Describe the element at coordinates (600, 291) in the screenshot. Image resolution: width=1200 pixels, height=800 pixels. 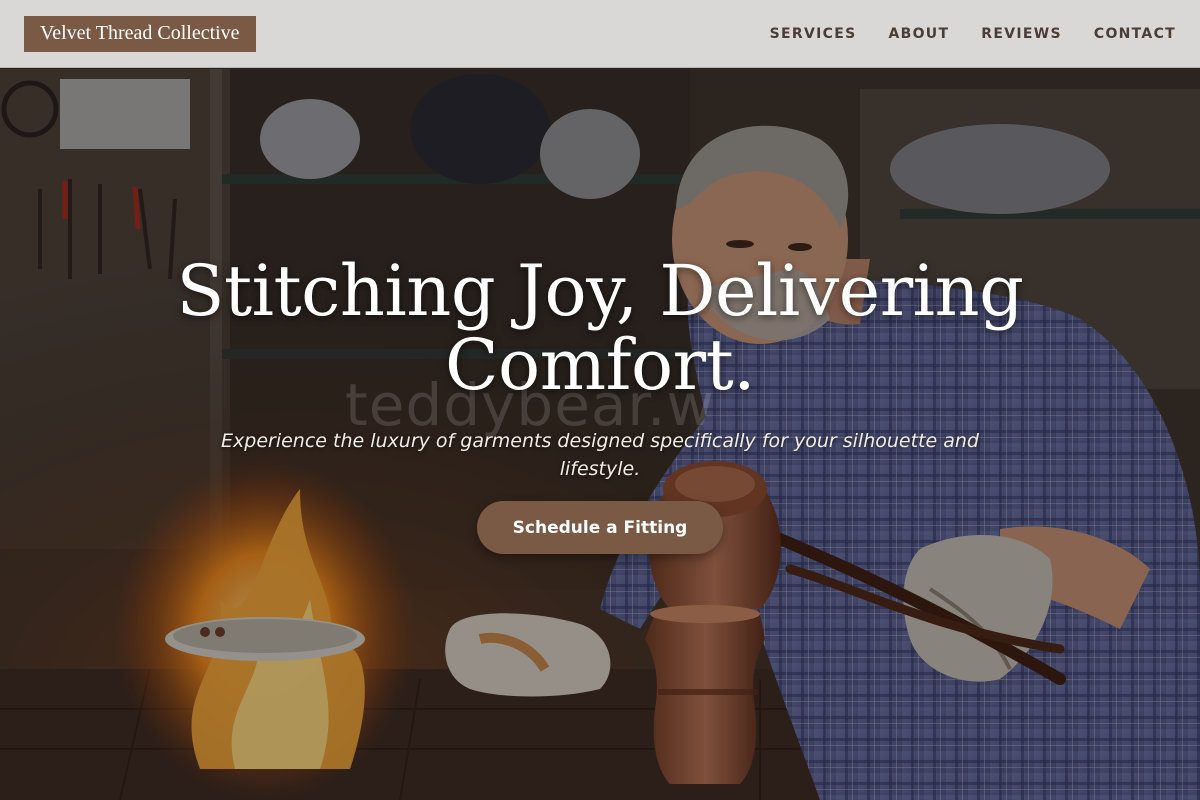
I see `hero-title-line-1: Stitching Joy, Delivering` at that location.